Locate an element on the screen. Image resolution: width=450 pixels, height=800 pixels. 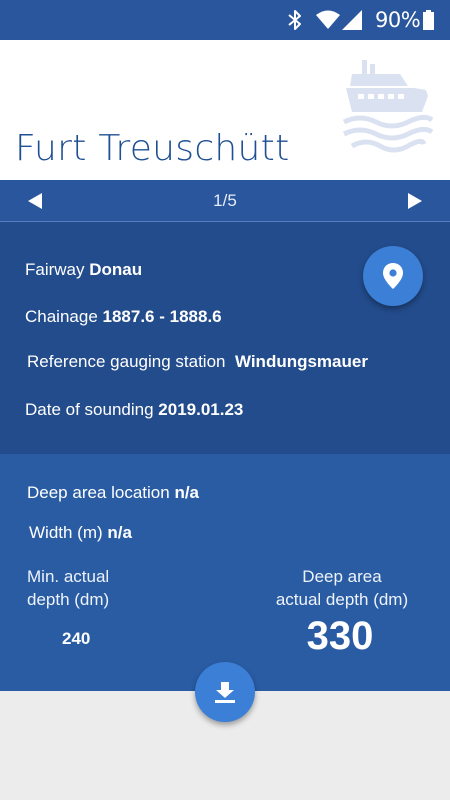
download-button is located at coordinates (225, 692).